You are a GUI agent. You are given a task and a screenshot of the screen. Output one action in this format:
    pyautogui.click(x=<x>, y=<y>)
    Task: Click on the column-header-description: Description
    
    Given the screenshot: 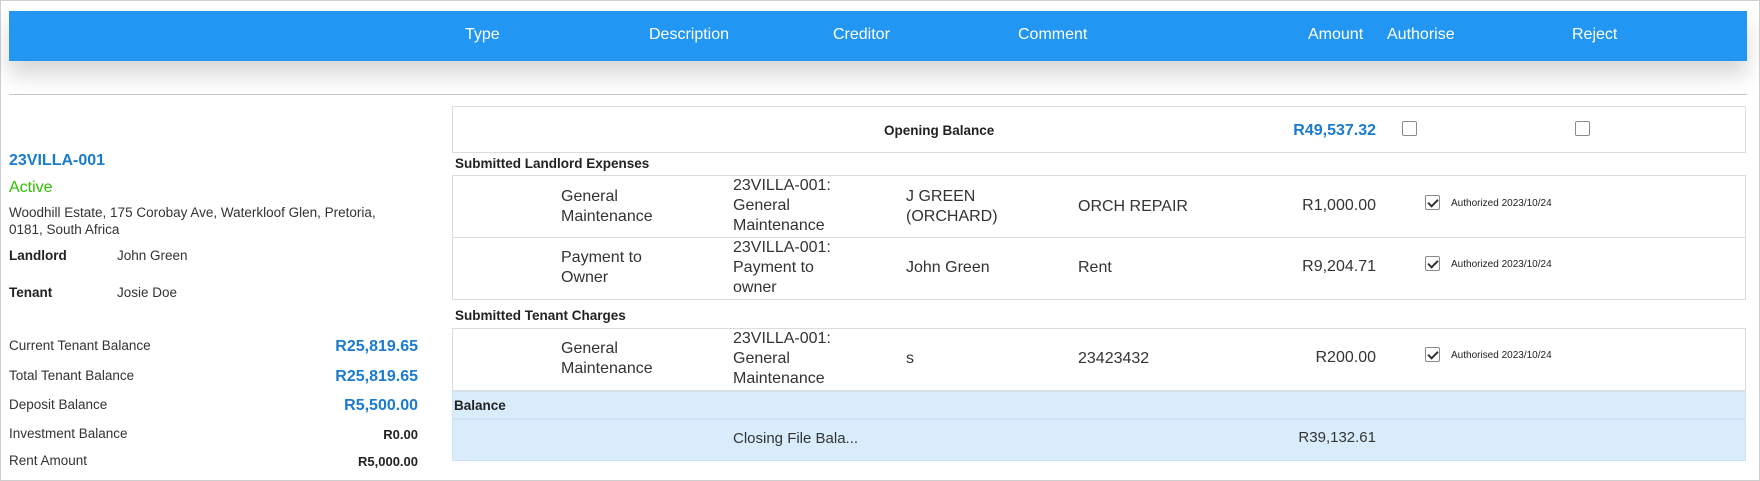 What is the action you would take?
    pyautogui.click(x=689, y=35)
    